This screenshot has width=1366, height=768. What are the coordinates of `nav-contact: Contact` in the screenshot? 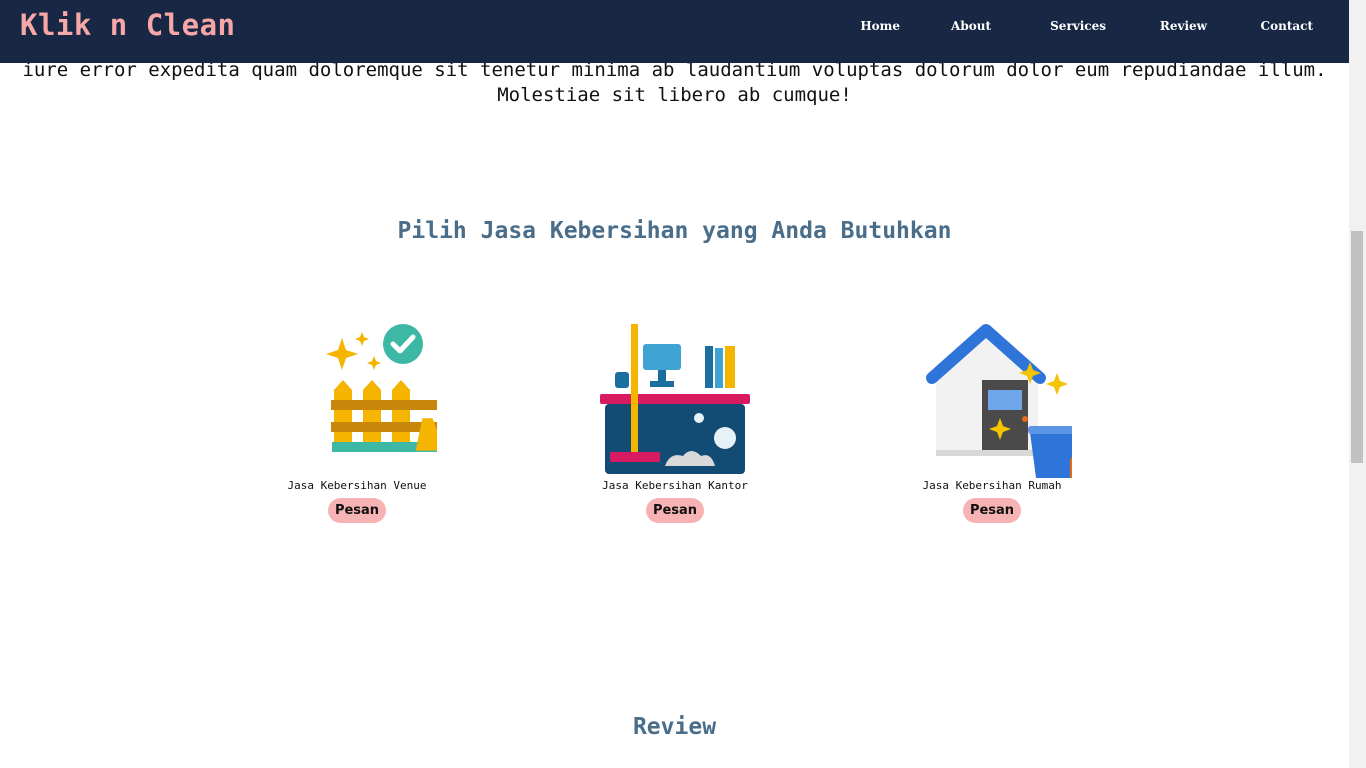 It's located at (1287, 26).